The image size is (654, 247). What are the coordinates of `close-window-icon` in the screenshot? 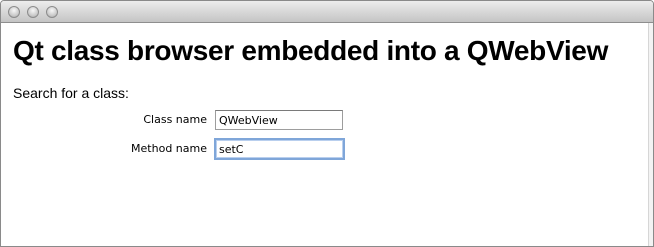 It's located at (14, 12).